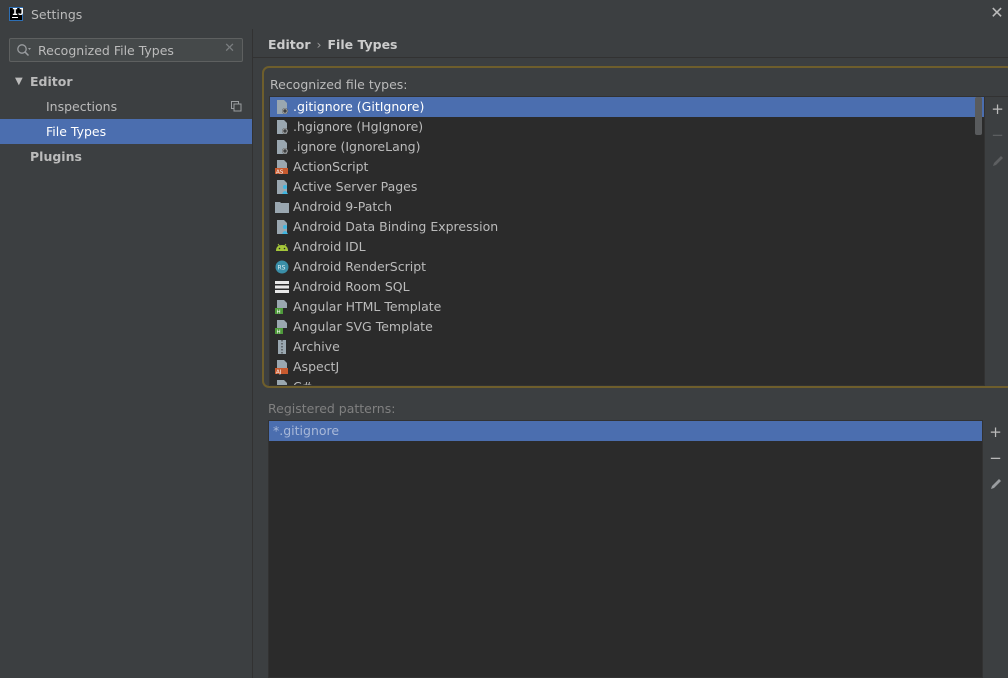  Describe the element at coordinates (279, 373) in the screenshot. I see `svg-text: AJ` at that location.